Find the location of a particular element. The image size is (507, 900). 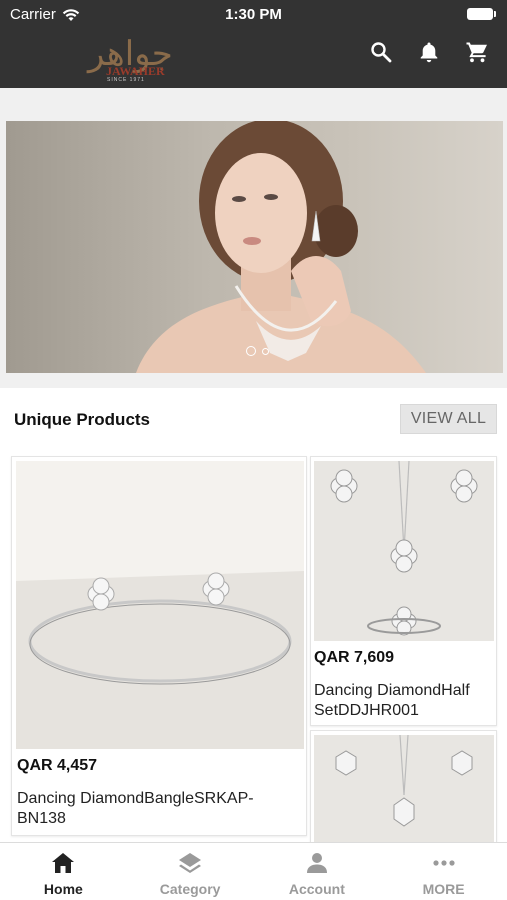

status-bar: Carrier 1:30 PM is located at coordinates (253, 14).